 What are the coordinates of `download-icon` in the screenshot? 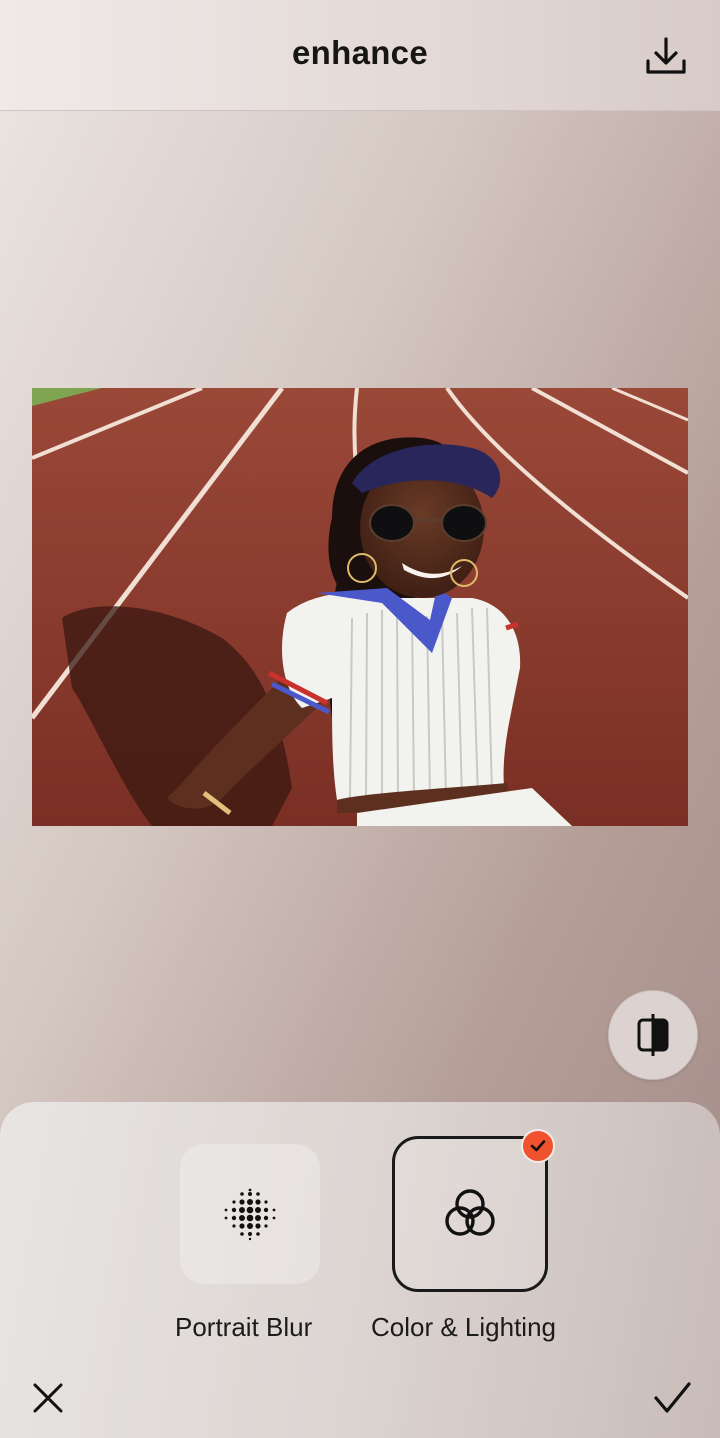 It's located at (666, 55).